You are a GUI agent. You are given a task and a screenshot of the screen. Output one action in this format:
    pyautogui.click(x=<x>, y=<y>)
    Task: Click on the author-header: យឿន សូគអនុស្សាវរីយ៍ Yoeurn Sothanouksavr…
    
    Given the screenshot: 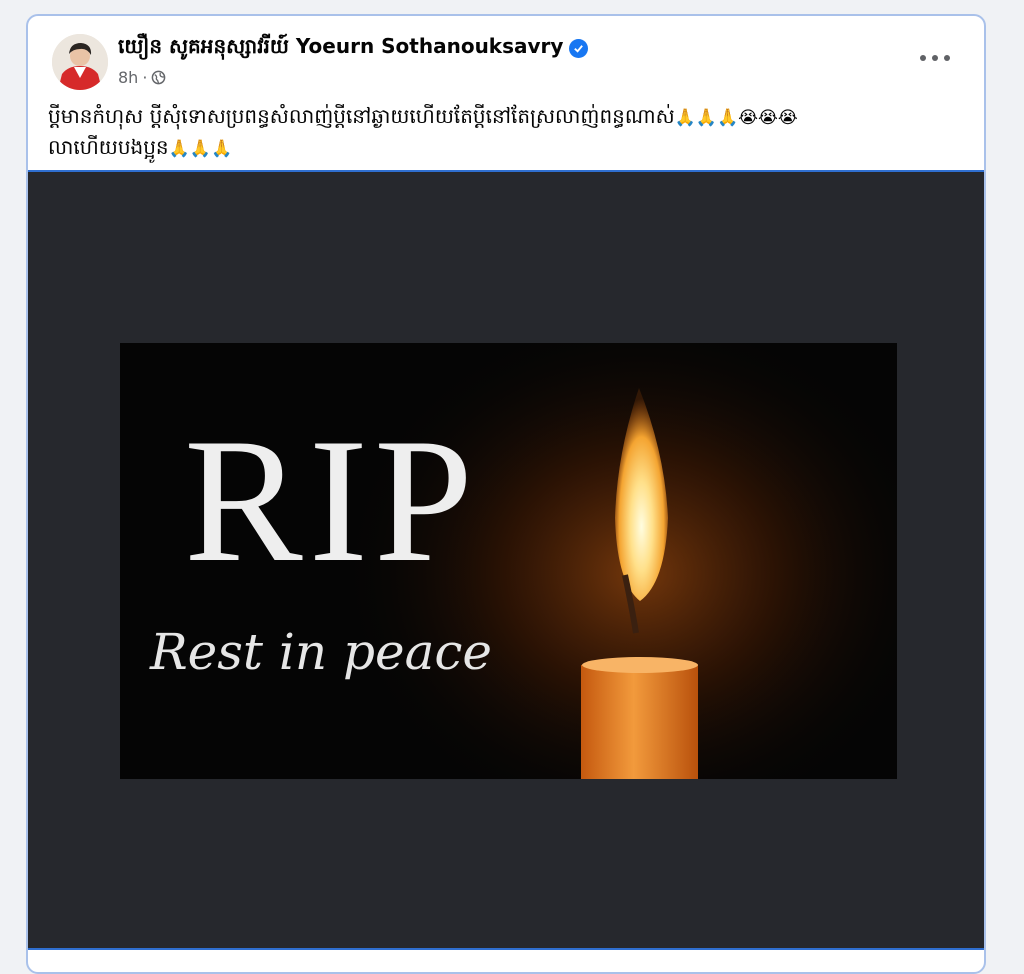 What is the action you would take?
    pyautogui.click(x=353, y=48)
    